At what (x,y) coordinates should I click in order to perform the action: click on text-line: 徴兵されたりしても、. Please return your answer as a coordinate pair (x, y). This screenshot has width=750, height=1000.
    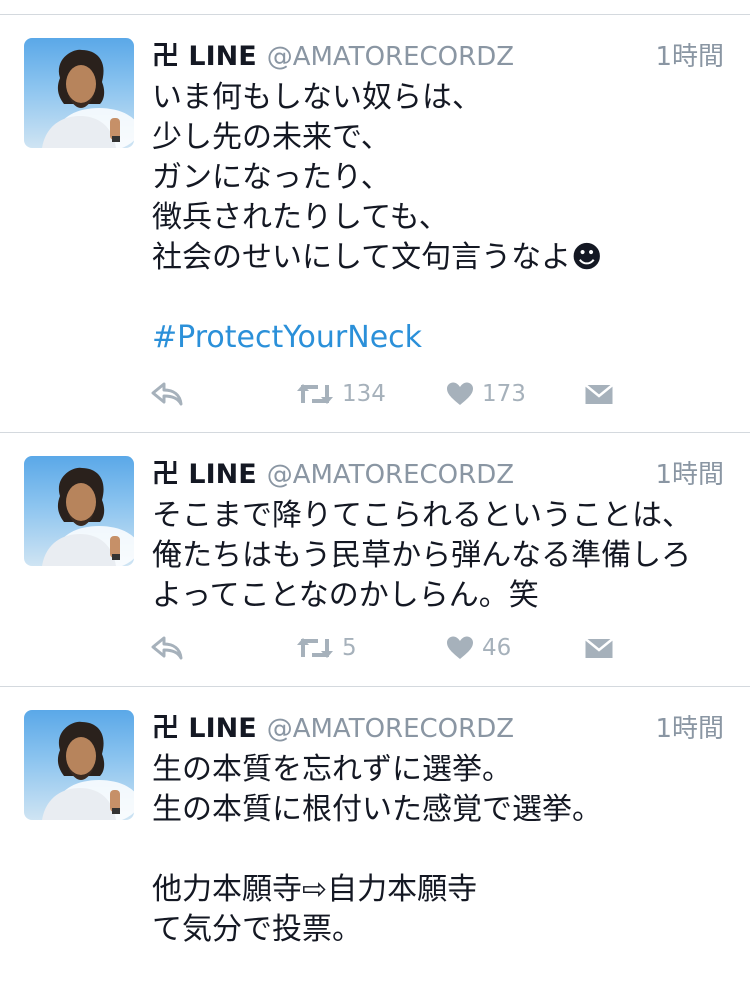
    Looking at the image, I should click on (300, 217).